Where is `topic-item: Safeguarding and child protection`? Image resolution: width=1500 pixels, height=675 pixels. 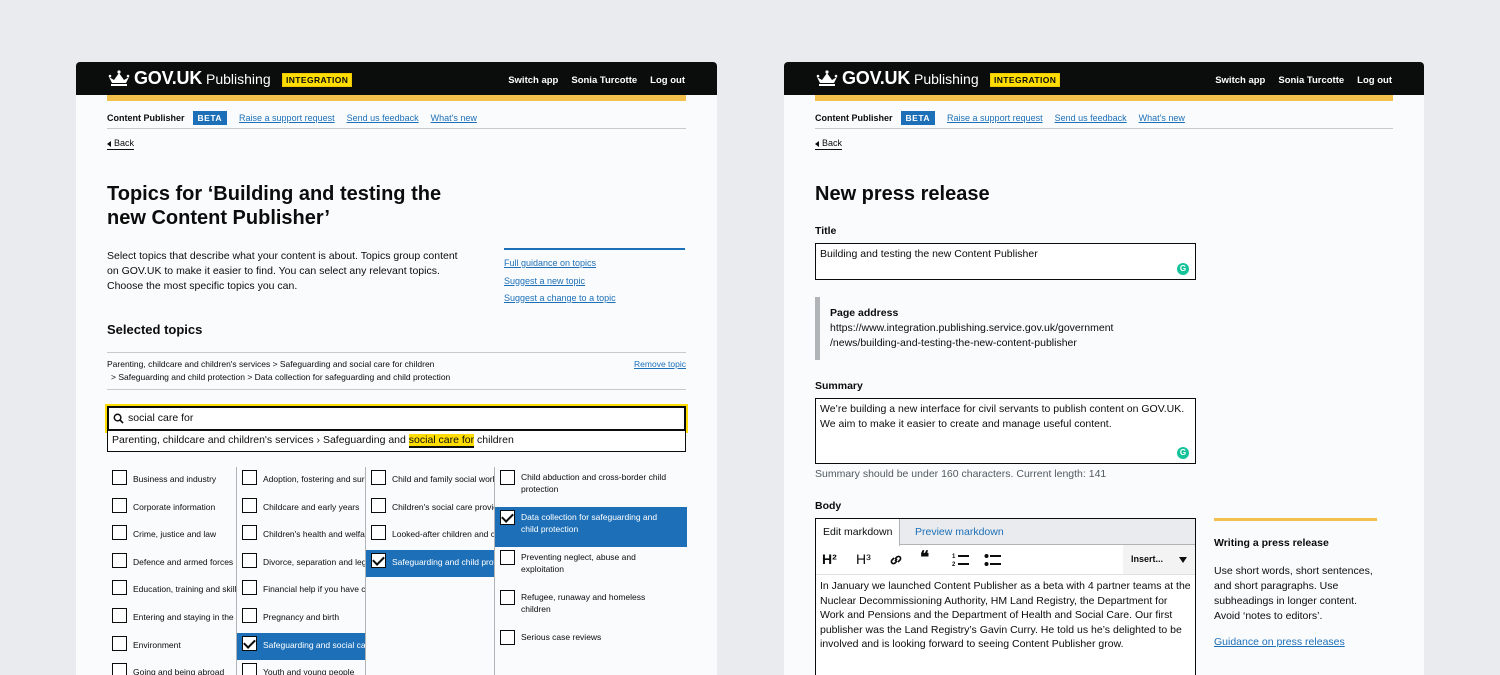
topic-item: Safeguarding and child protection is located at coordinates (430, 563).